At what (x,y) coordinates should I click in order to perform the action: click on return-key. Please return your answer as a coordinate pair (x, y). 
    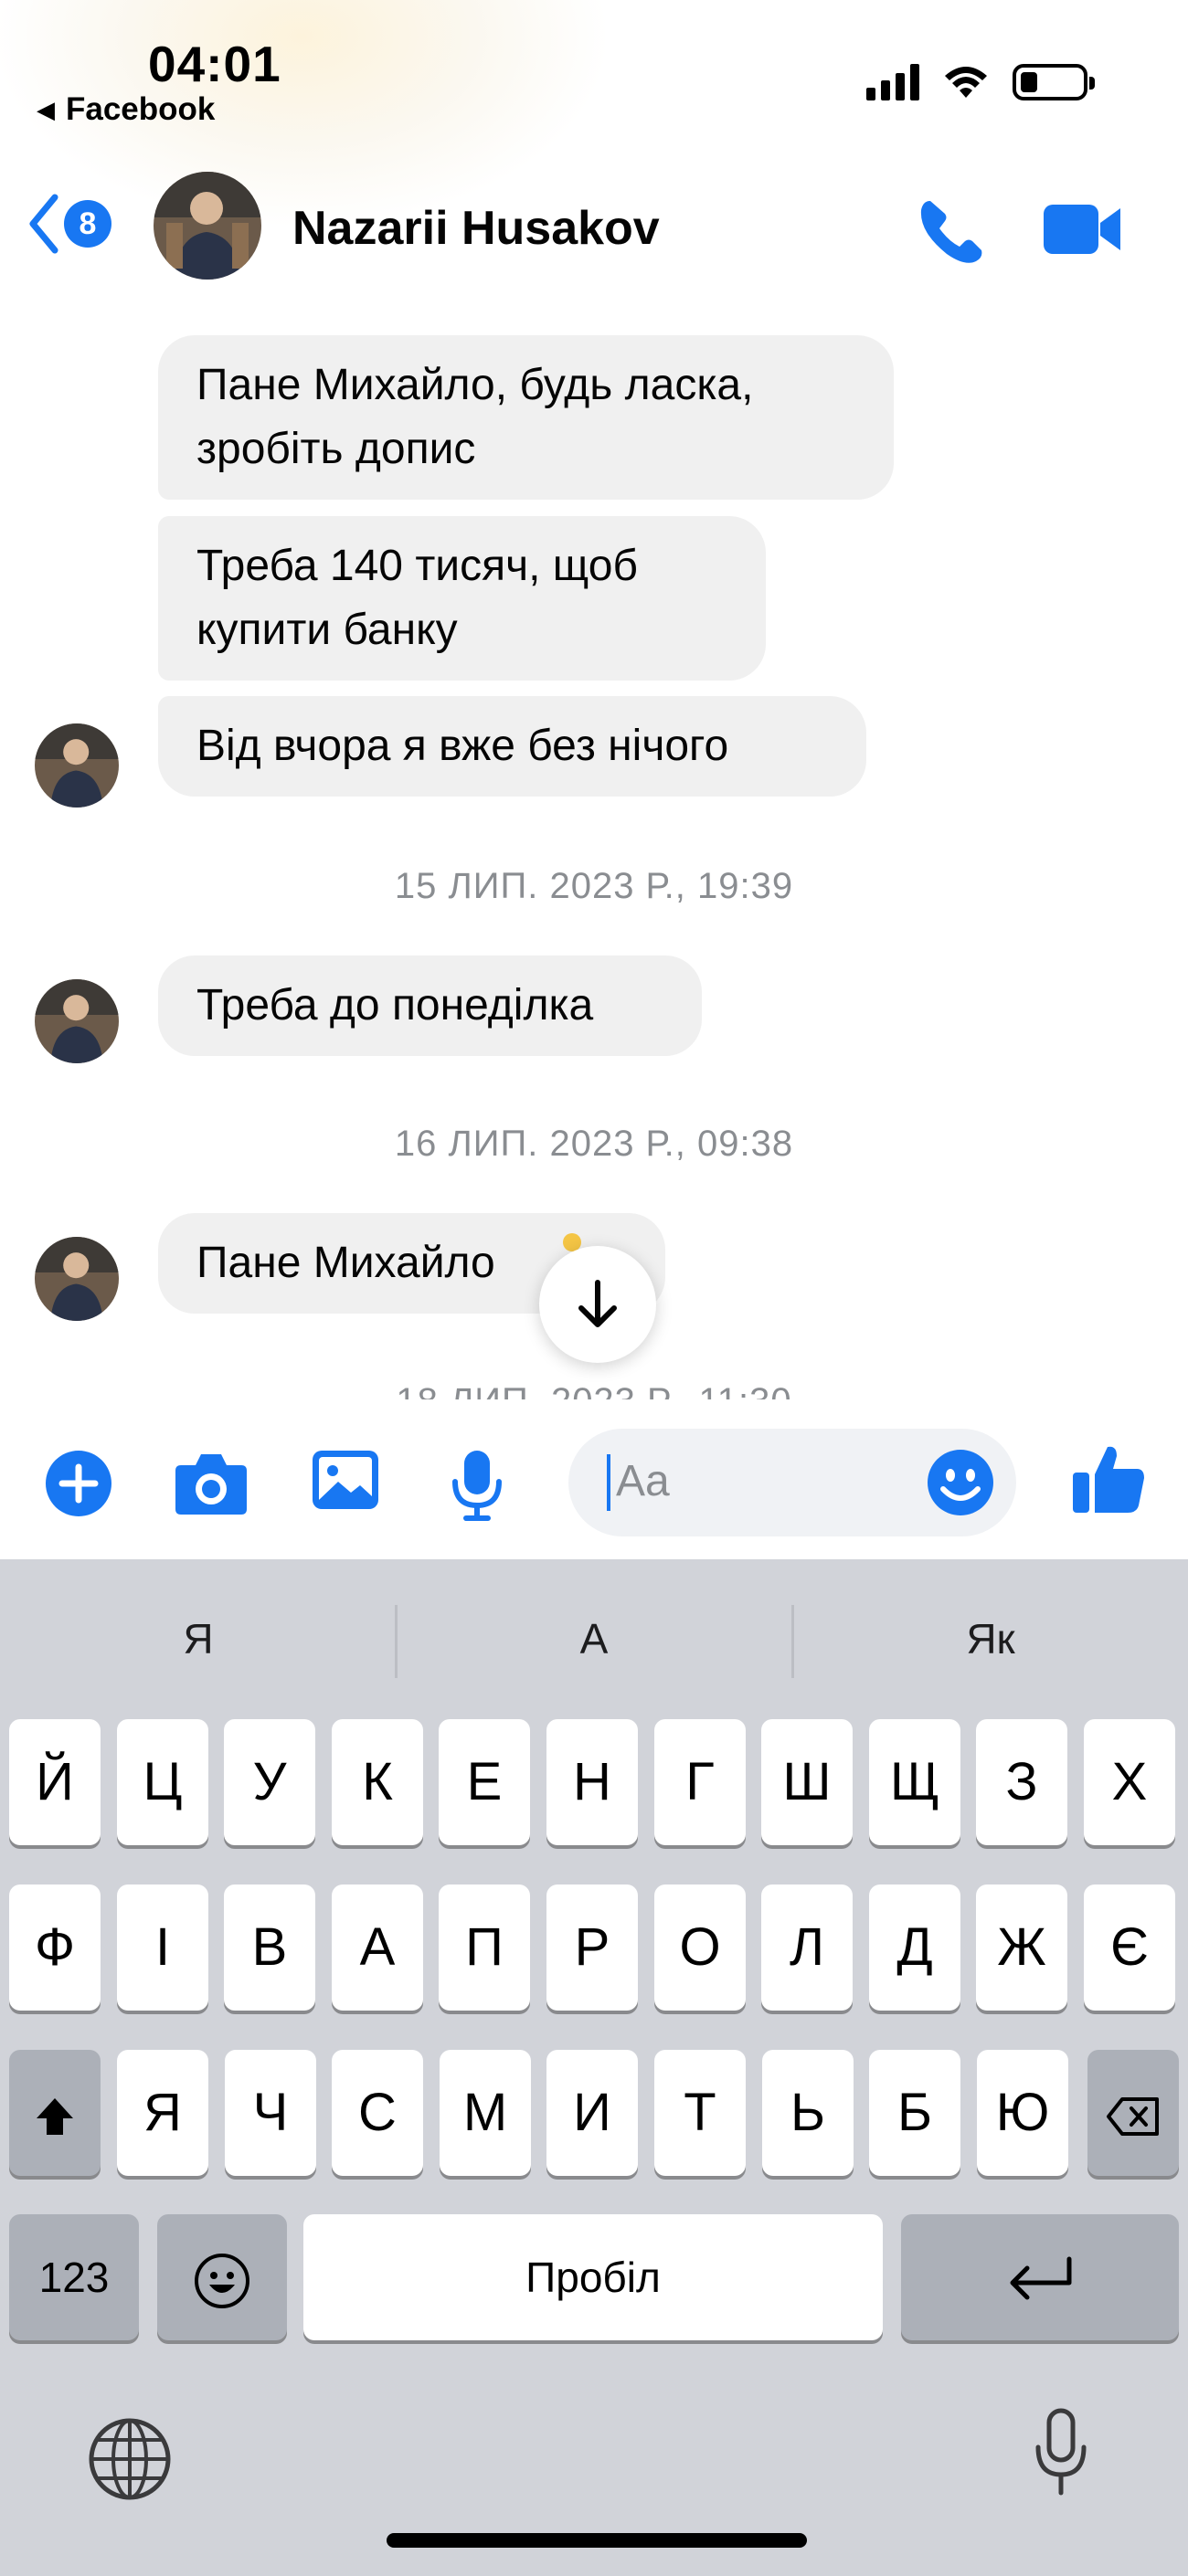
    Looking at the image, I should click on (1040, 2277).